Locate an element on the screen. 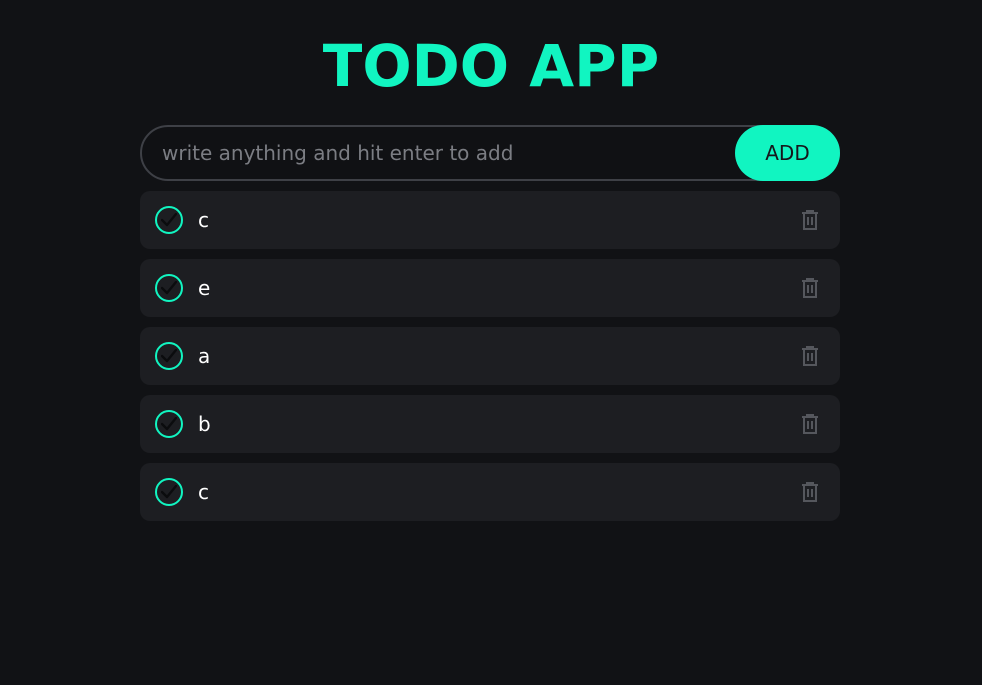 This screenshot has height=685, width=982. todo-text: e is located at coordinates (204, 288).